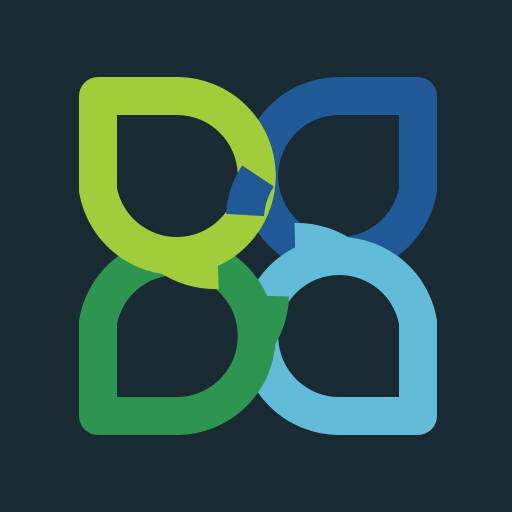 This screenshot has height=512, width=512. I want to click on petal-top-right-overlap, so click(250, 191).